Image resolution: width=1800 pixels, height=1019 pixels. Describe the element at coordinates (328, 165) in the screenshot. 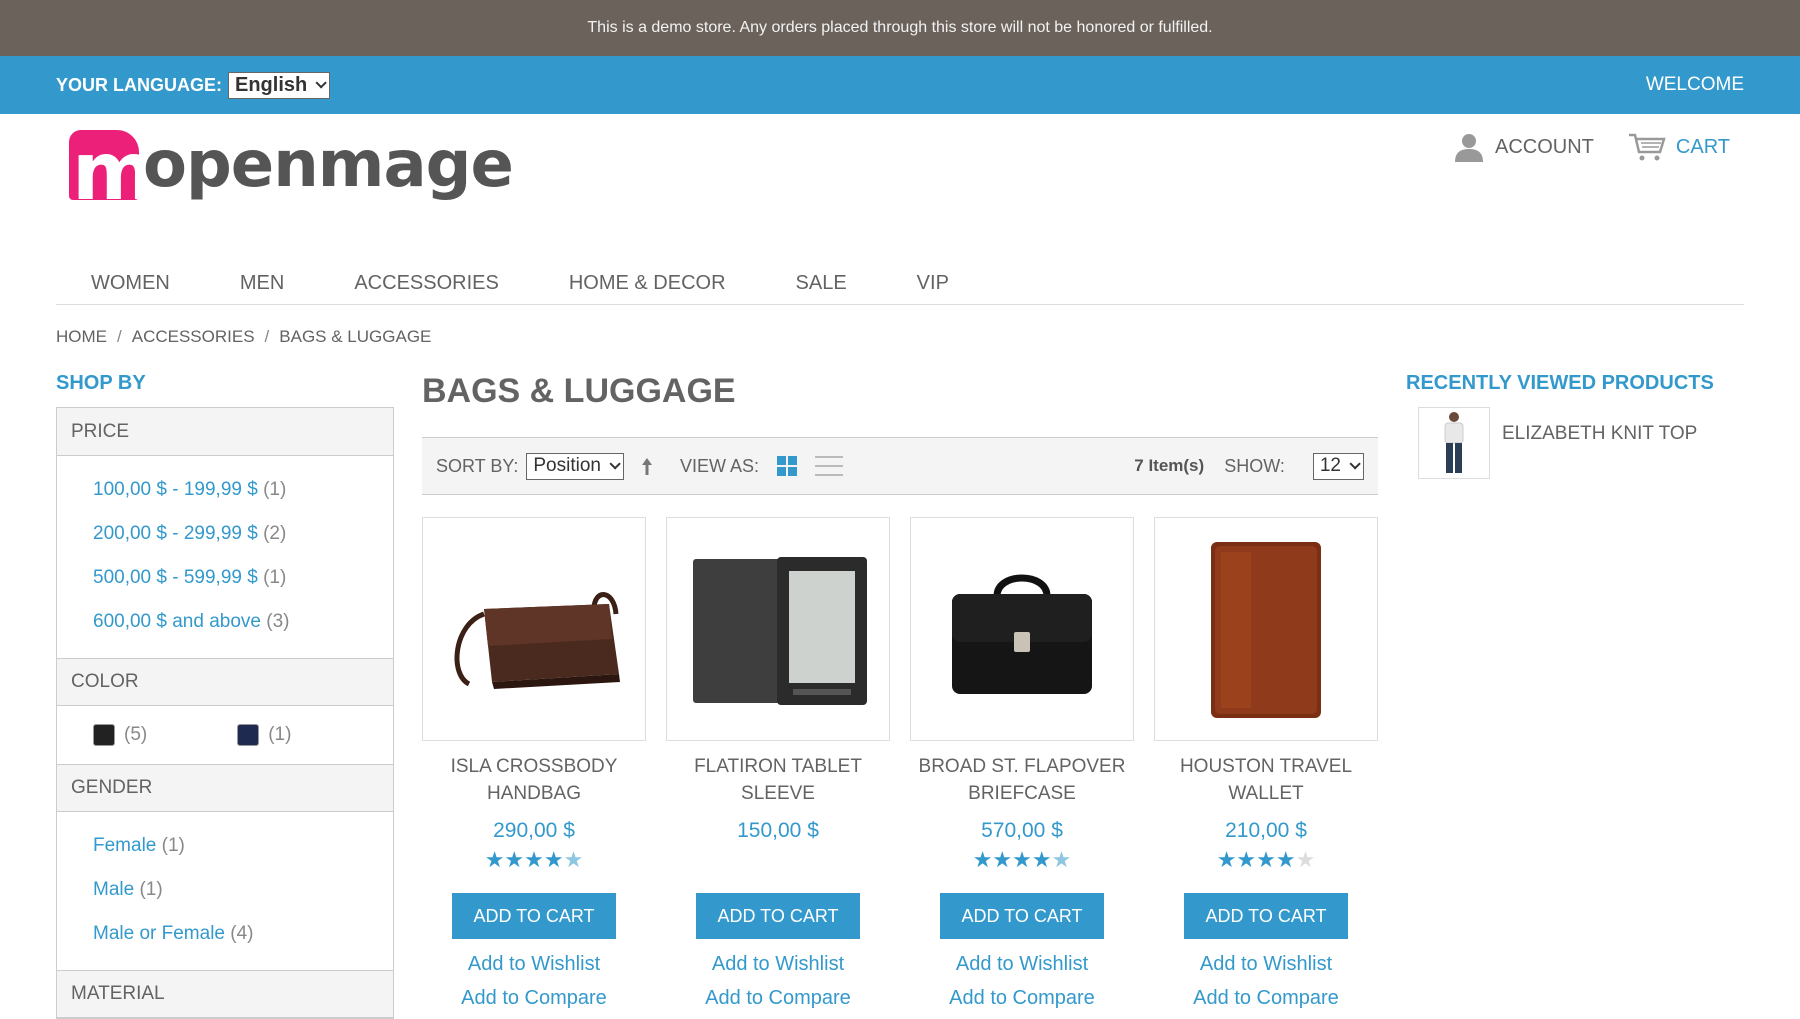

I see `logo-text: openmage` at that location.